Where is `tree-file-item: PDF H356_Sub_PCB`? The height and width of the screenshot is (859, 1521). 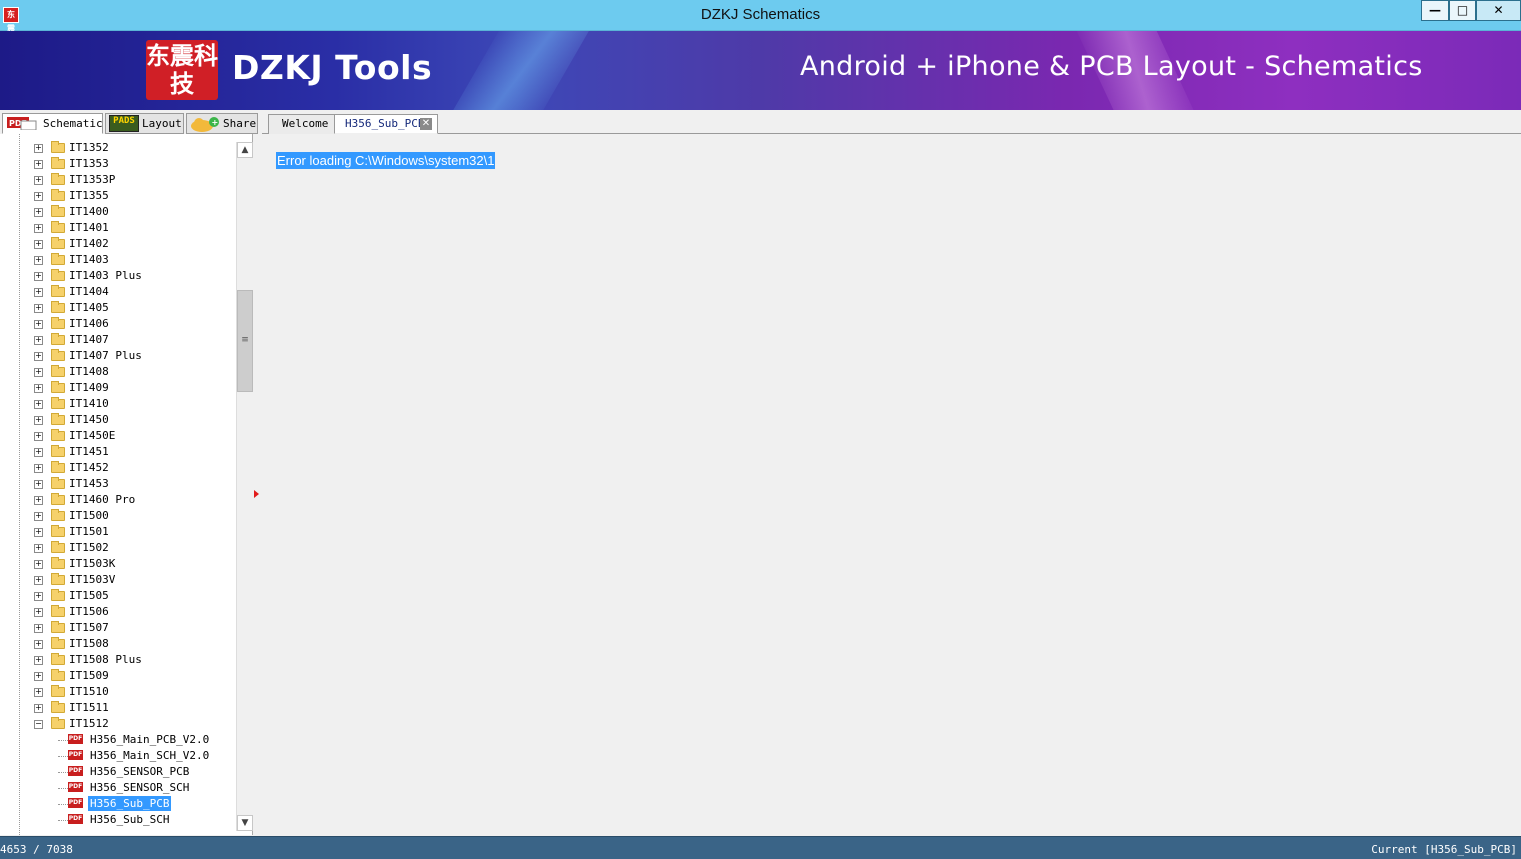
tree-file-item: PDF H356_Sub_PCB is located at coordinates (118, 804).